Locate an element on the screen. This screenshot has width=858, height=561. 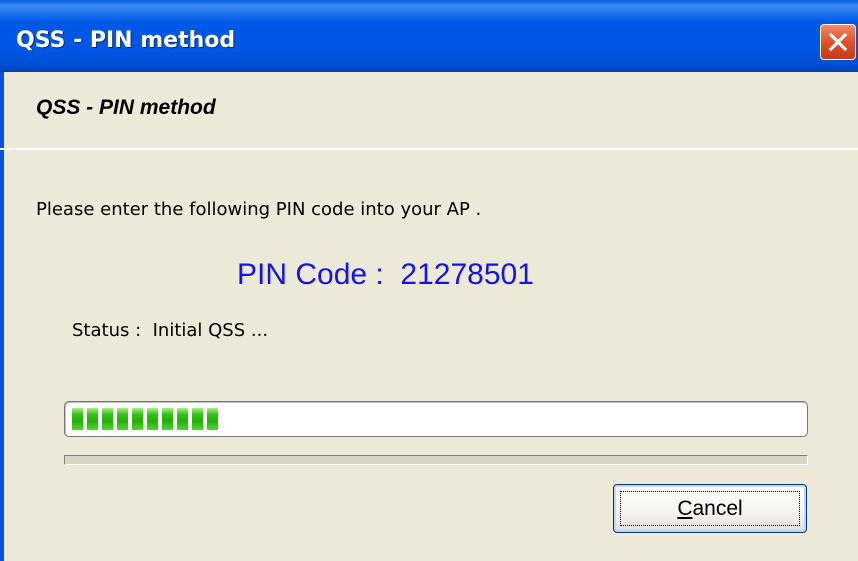
cancel-label: ancel is located at coordinates (717, 508).